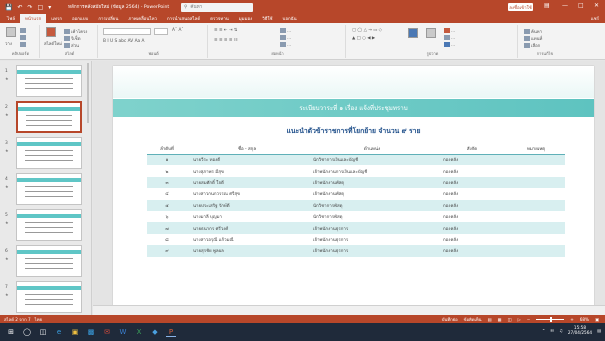 The height and width of the screenshot is (341, 605). Describe the element at coordinates (473, 319) in the screenshot. I see `comments-button: ข้อคิดเห็น` at that location.